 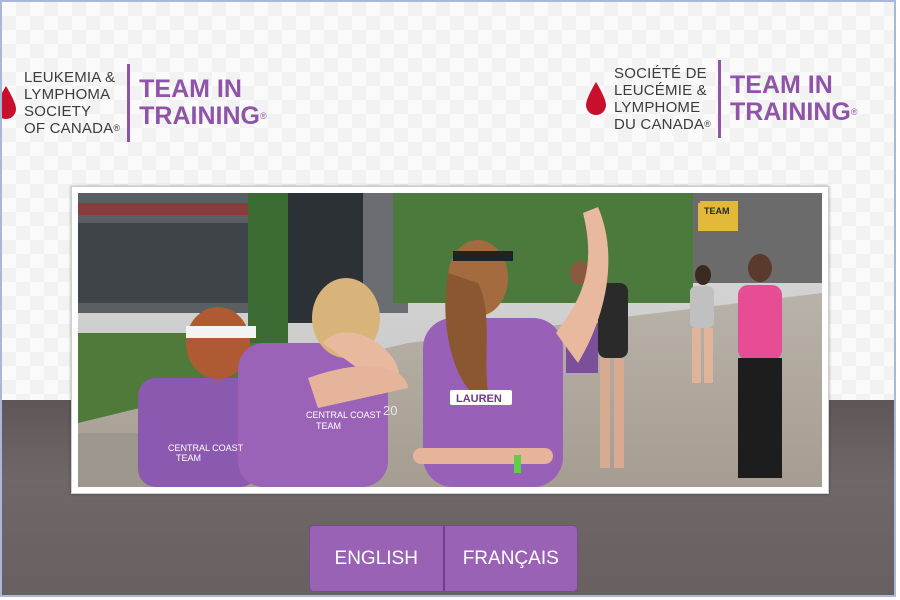 I want to click on language-selector: ENGLISH FRANÇAIS, so click(x=443, y=558).